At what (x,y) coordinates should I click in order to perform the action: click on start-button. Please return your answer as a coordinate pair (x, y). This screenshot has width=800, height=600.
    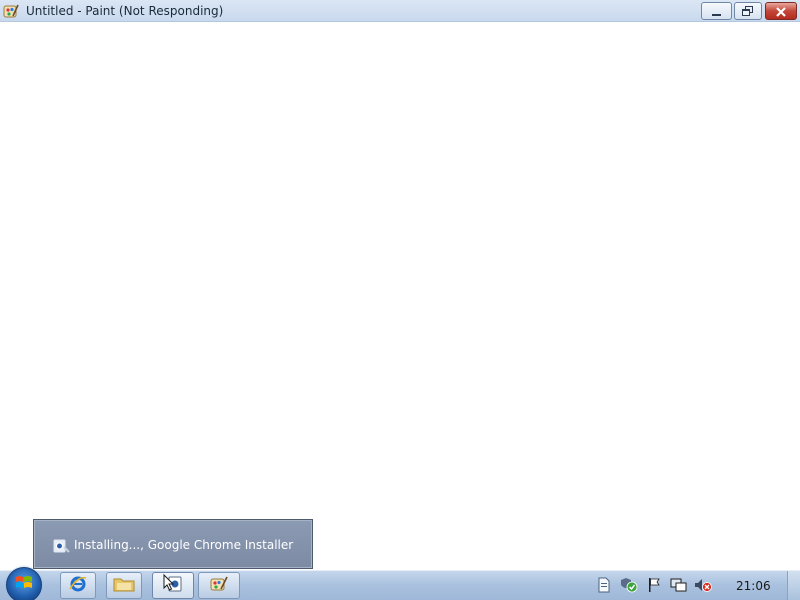
    Looking at the image, I should click on (24, 583).